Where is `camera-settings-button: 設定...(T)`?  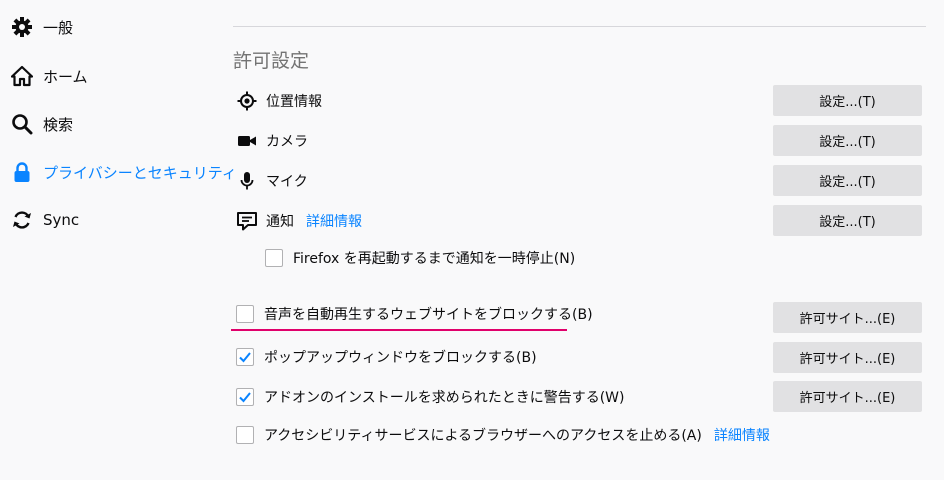 camera-settings-button: 設定...(T) is located at coordinates (847, 140).